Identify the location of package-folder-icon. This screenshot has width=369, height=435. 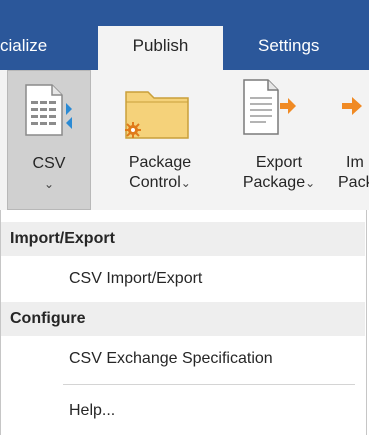
(157, 115).